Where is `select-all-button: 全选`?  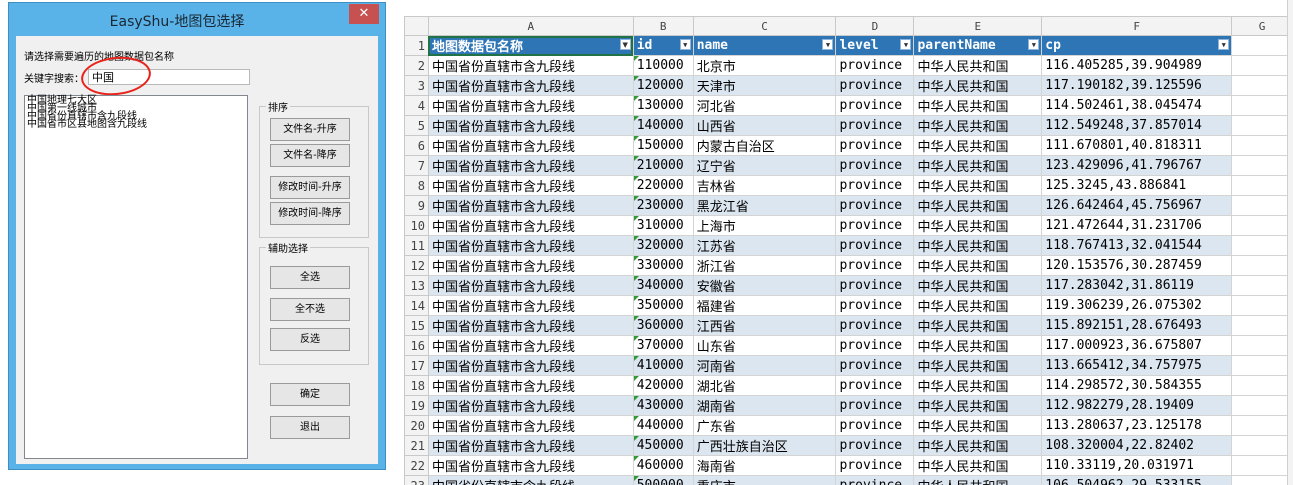 select-all-button: 全选 is located at coordinates (310, 277).